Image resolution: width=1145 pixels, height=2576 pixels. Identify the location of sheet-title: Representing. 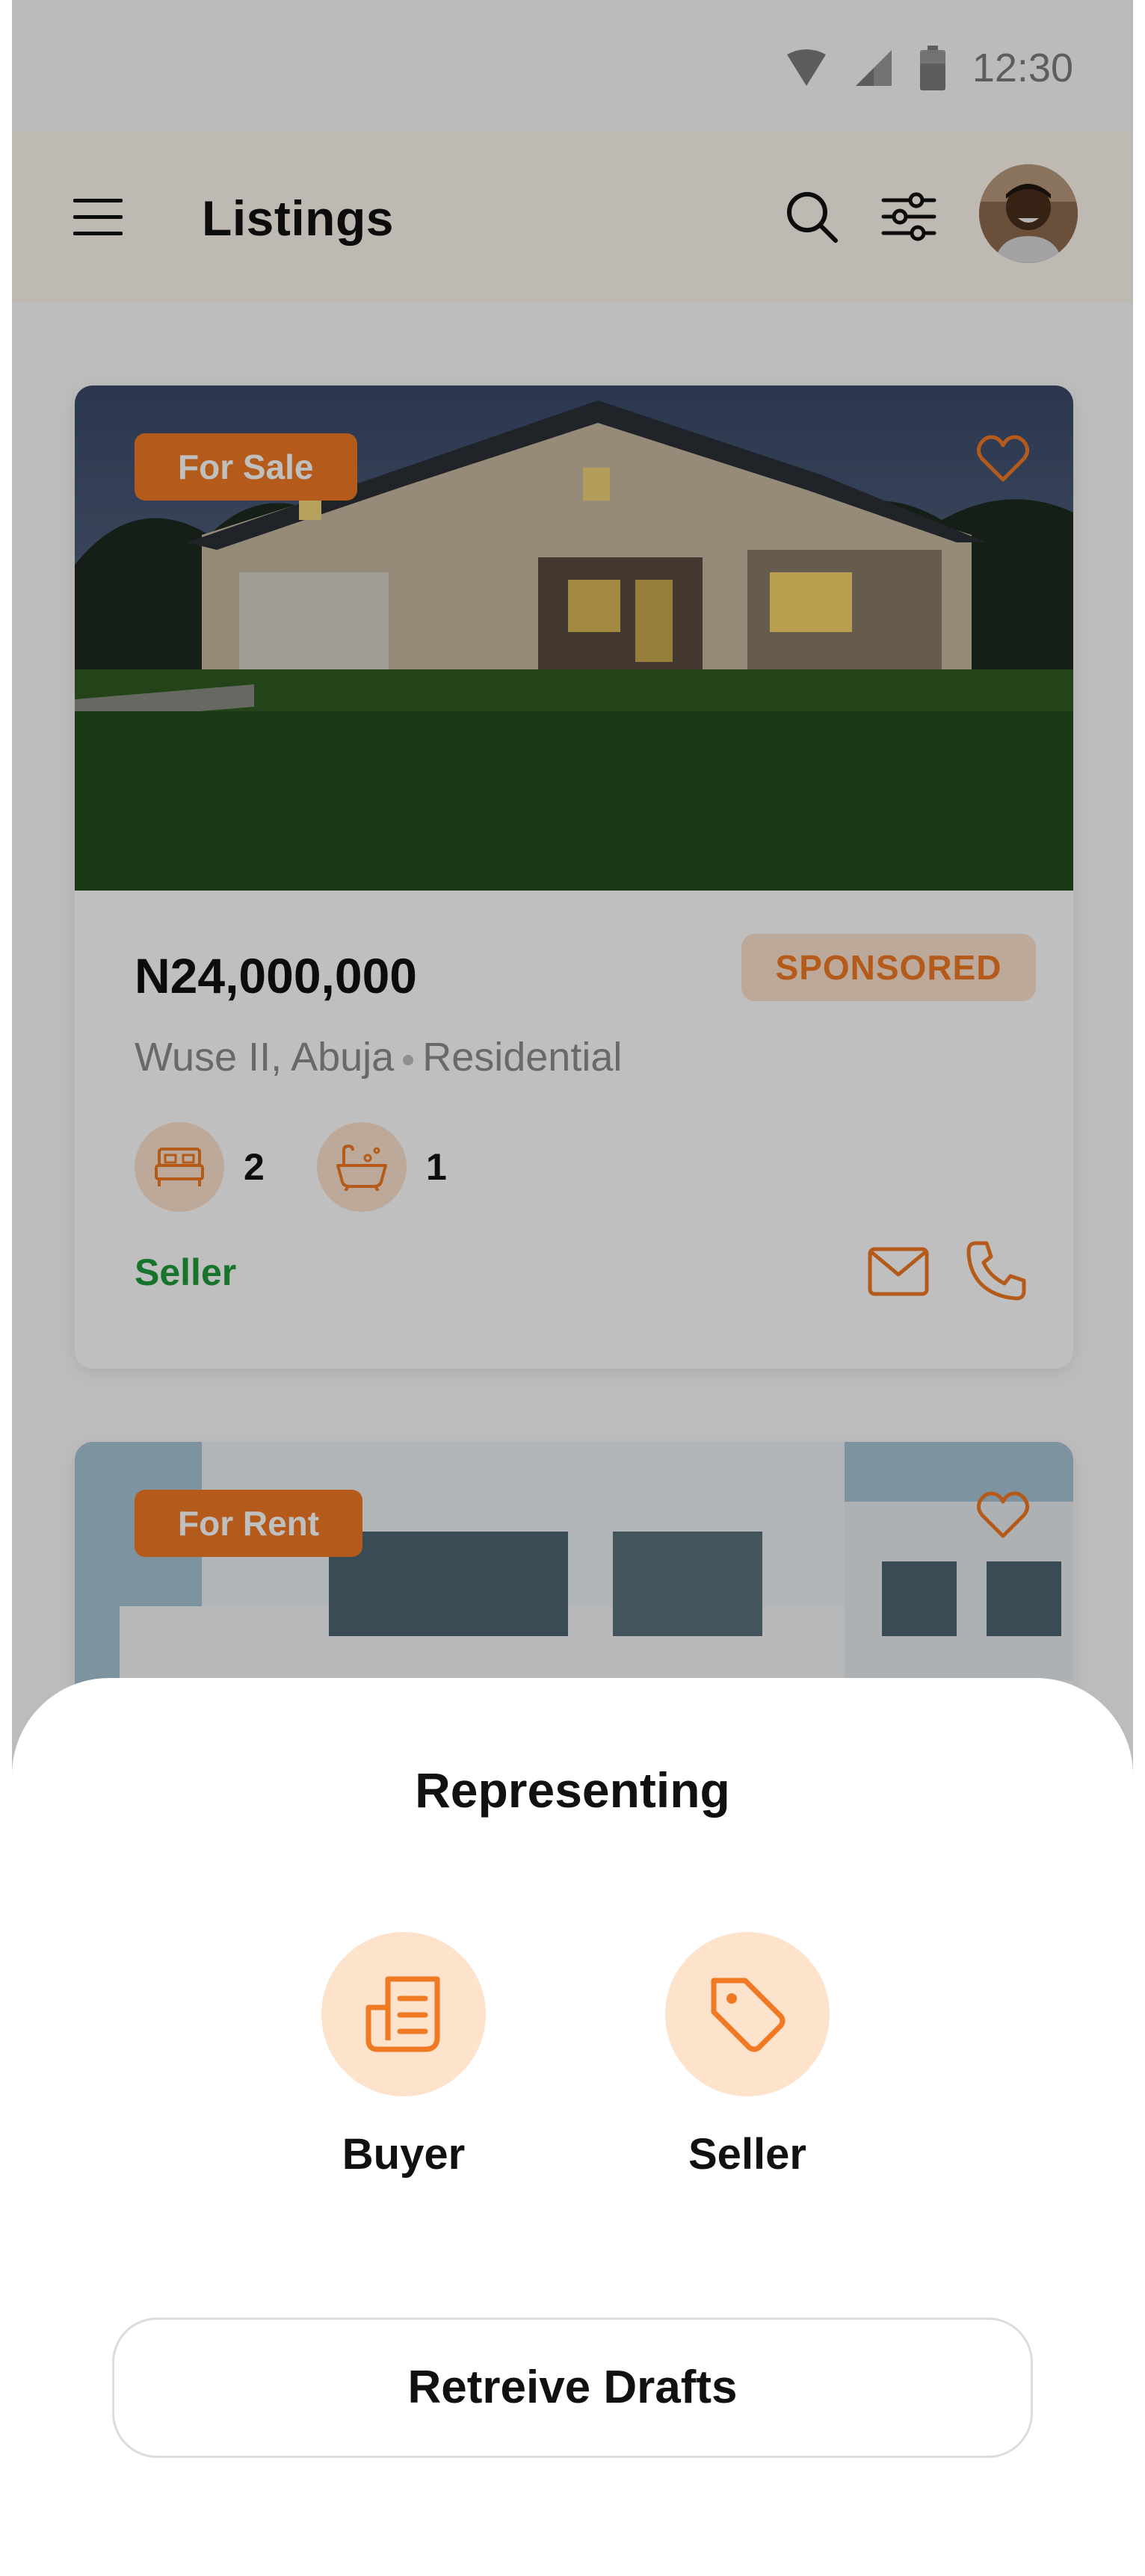
(572, 1790).